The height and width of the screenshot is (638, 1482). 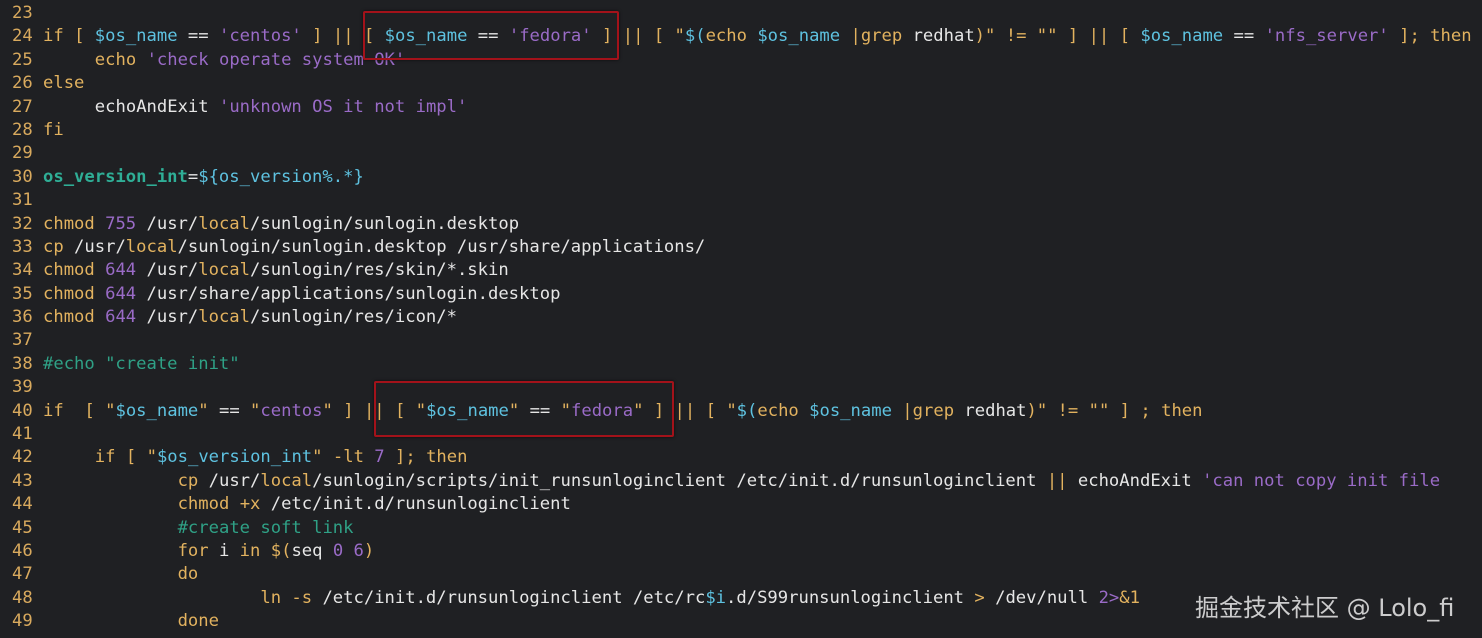 What do you see at coordinates (876, 36) in the screenshot?
I see `code-token: |grep` at bounding box center [876, 36].